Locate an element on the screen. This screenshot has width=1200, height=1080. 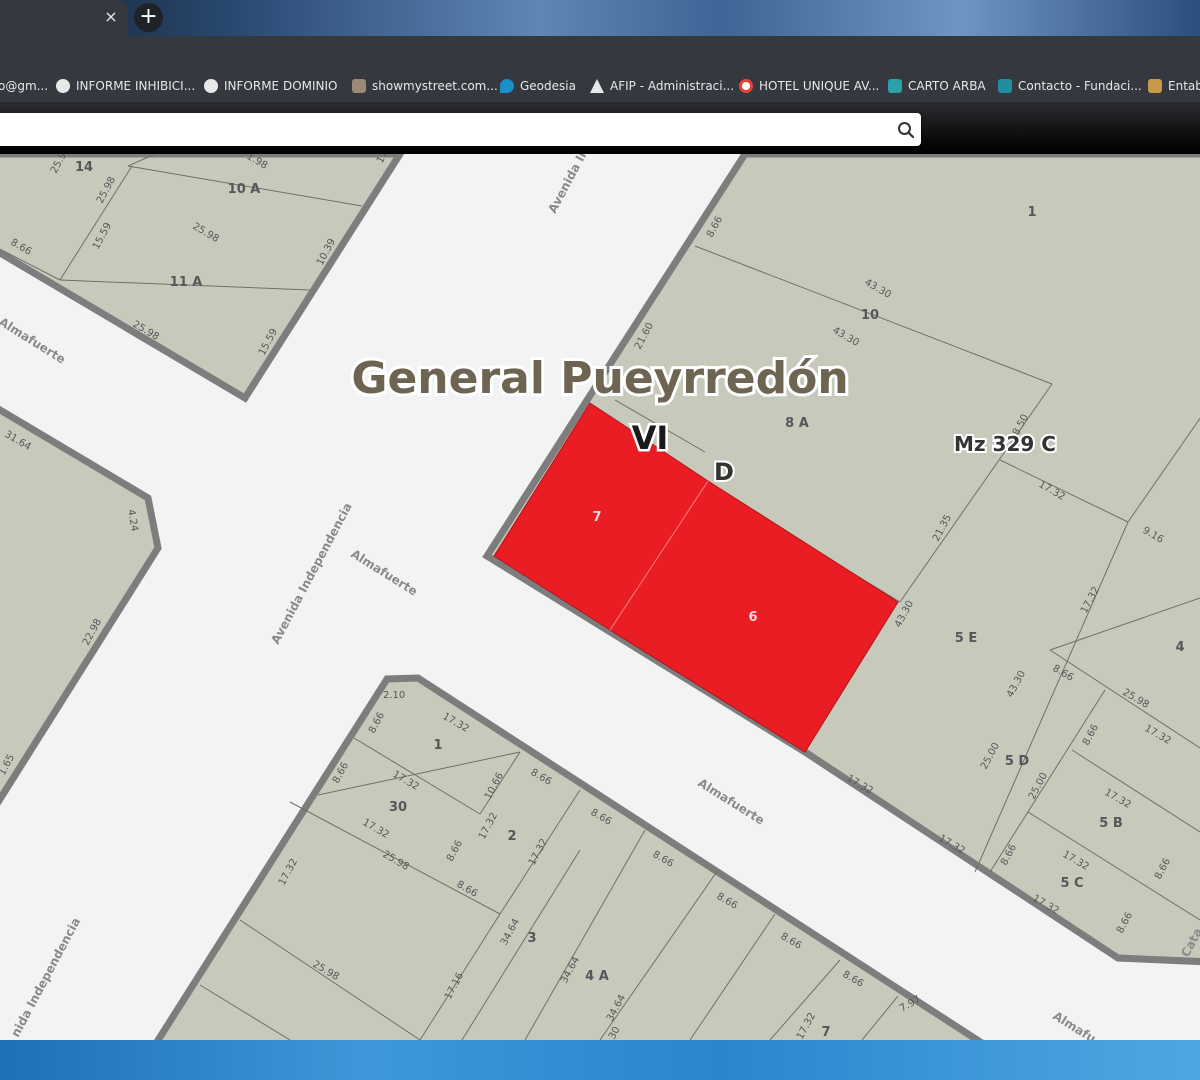
street-label-avenida-top: Avenida In is located at coordinates (568, 184).